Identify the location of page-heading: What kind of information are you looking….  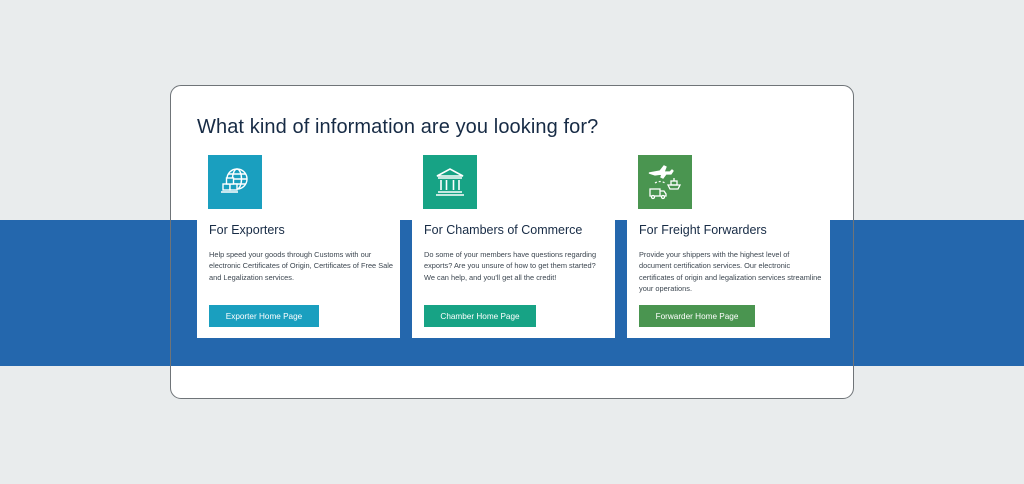
(398, 127).